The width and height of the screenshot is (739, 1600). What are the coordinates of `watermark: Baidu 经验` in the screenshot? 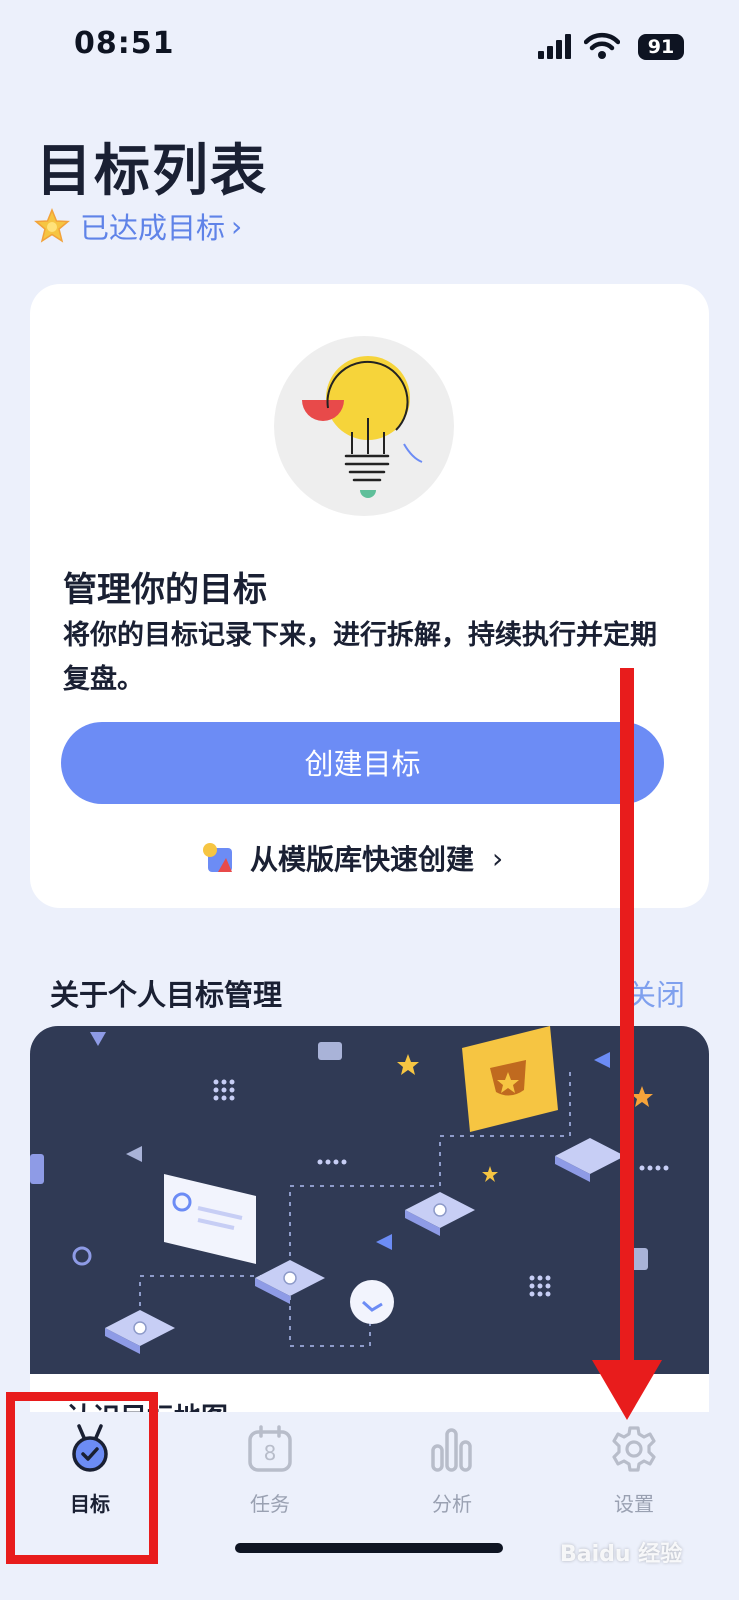 It's located at (621, 1554).